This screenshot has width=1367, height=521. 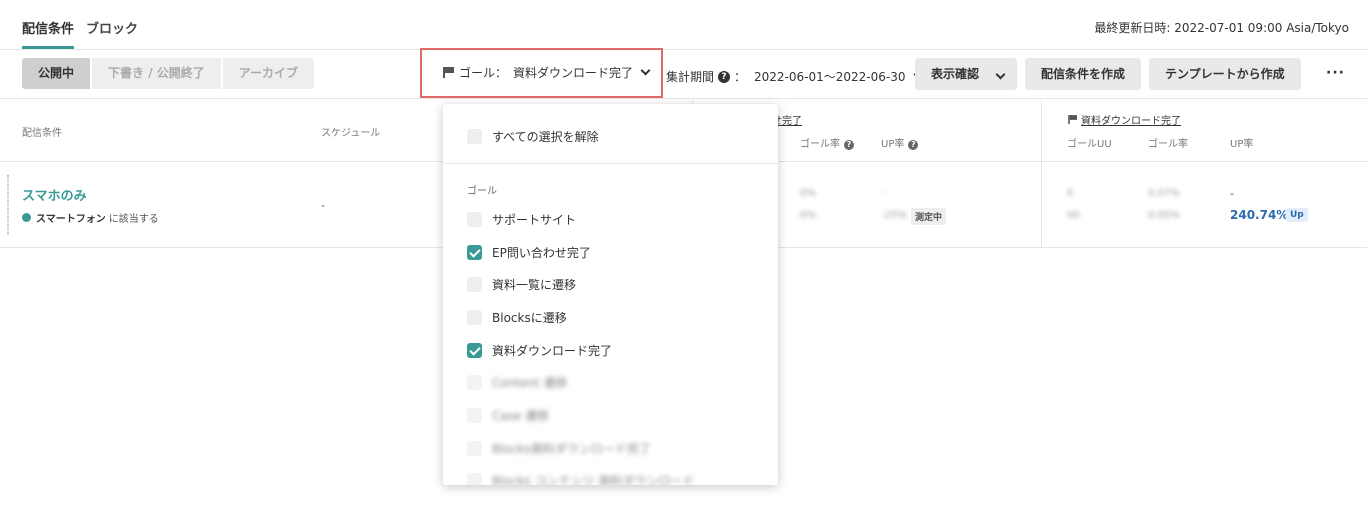 I want to click on blurred-value: -25%, so click(x=894, y=215).